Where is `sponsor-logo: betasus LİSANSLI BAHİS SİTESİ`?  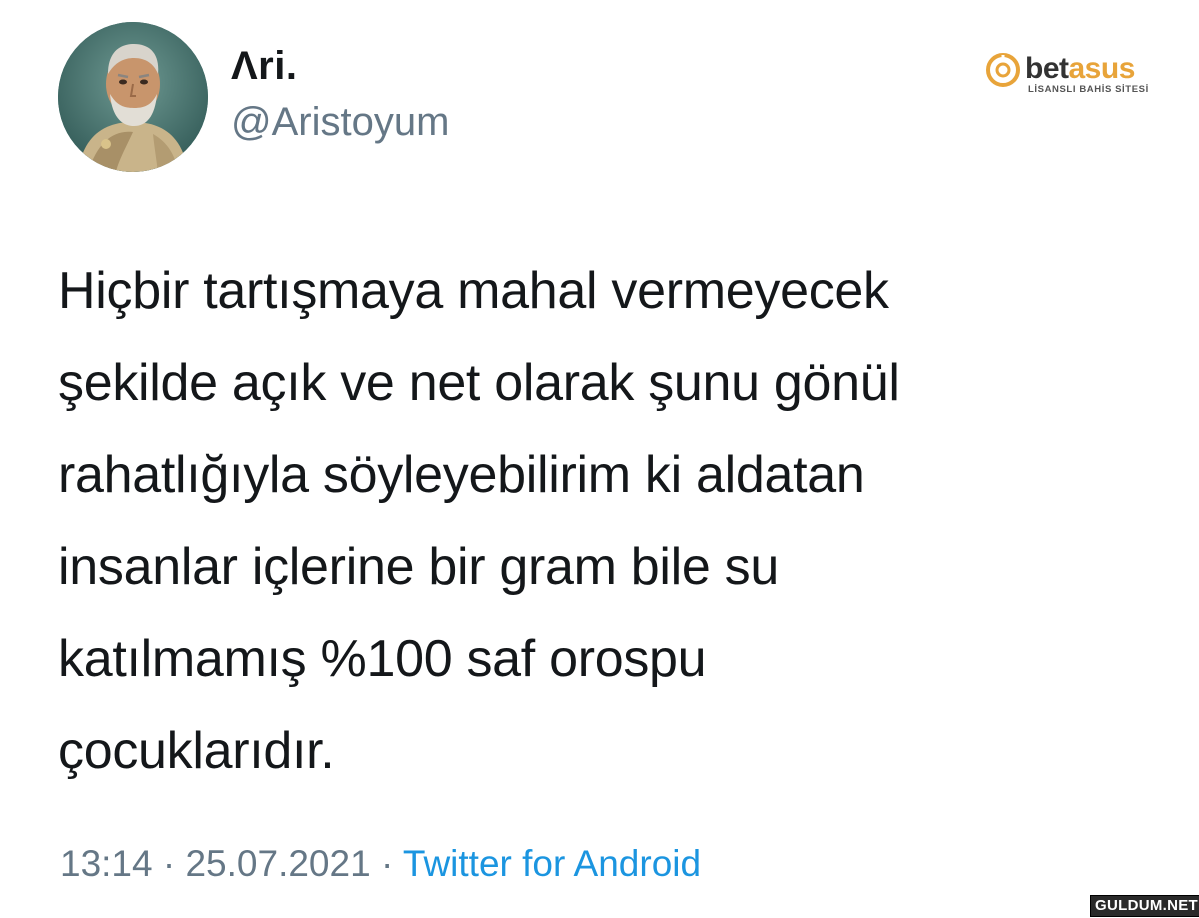
sponsor-logo: betasus LİSANSLI BAHİS SİTESİ is located at coordinates (1072, 76).